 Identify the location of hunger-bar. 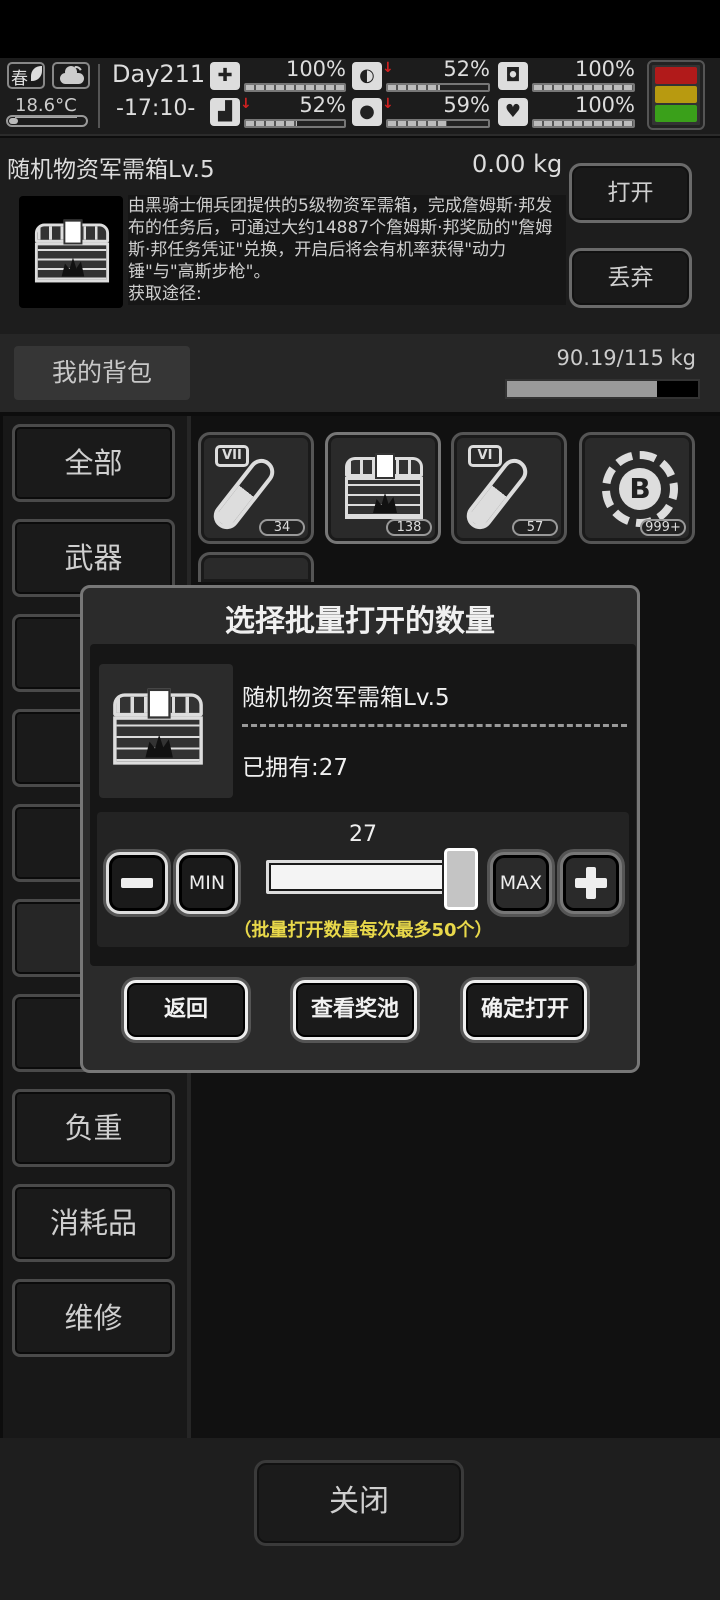
(438, 87).